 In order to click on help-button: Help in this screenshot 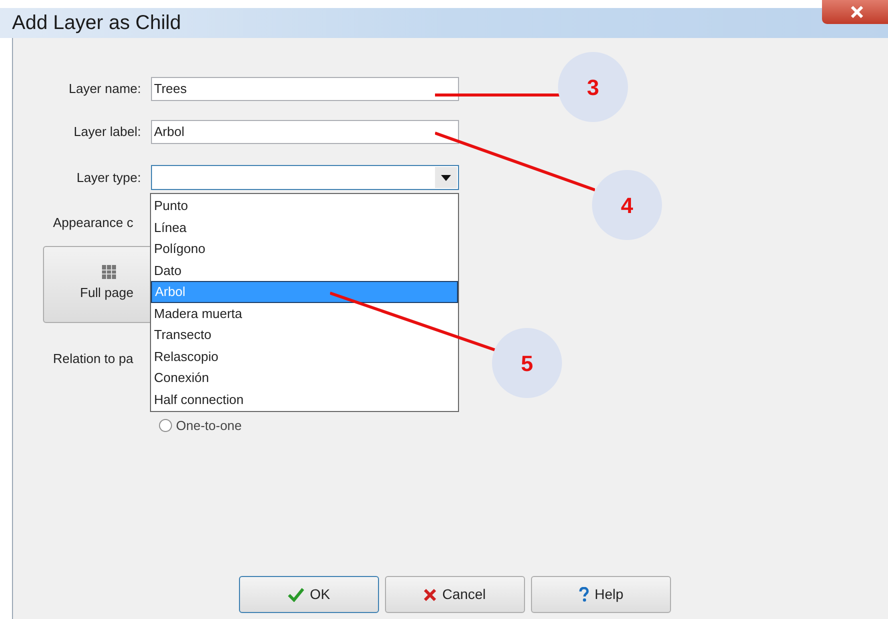, I will do `click(601, 594)`.